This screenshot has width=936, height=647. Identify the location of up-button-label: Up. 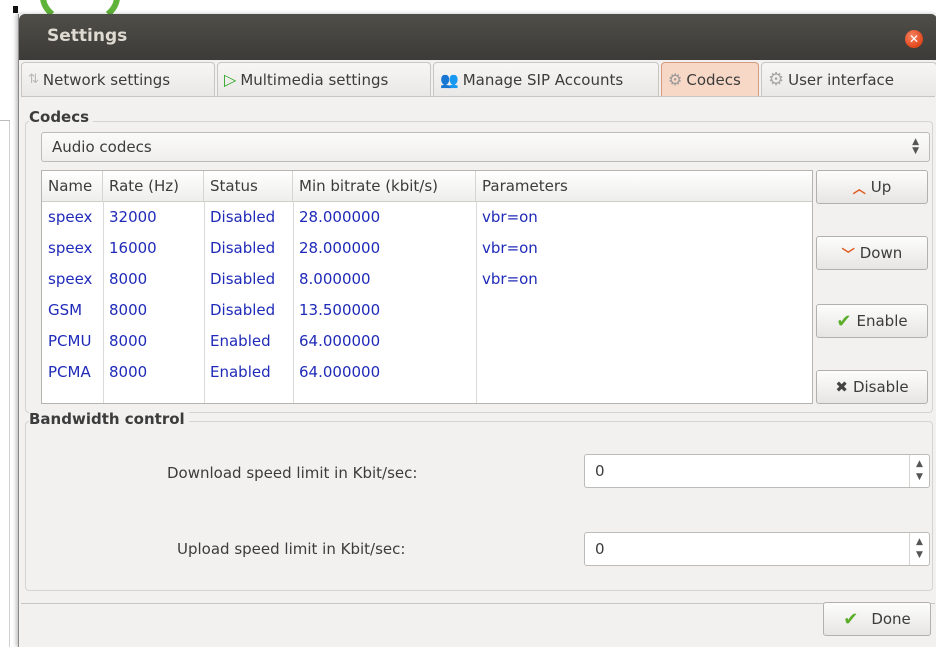
(881, 187).